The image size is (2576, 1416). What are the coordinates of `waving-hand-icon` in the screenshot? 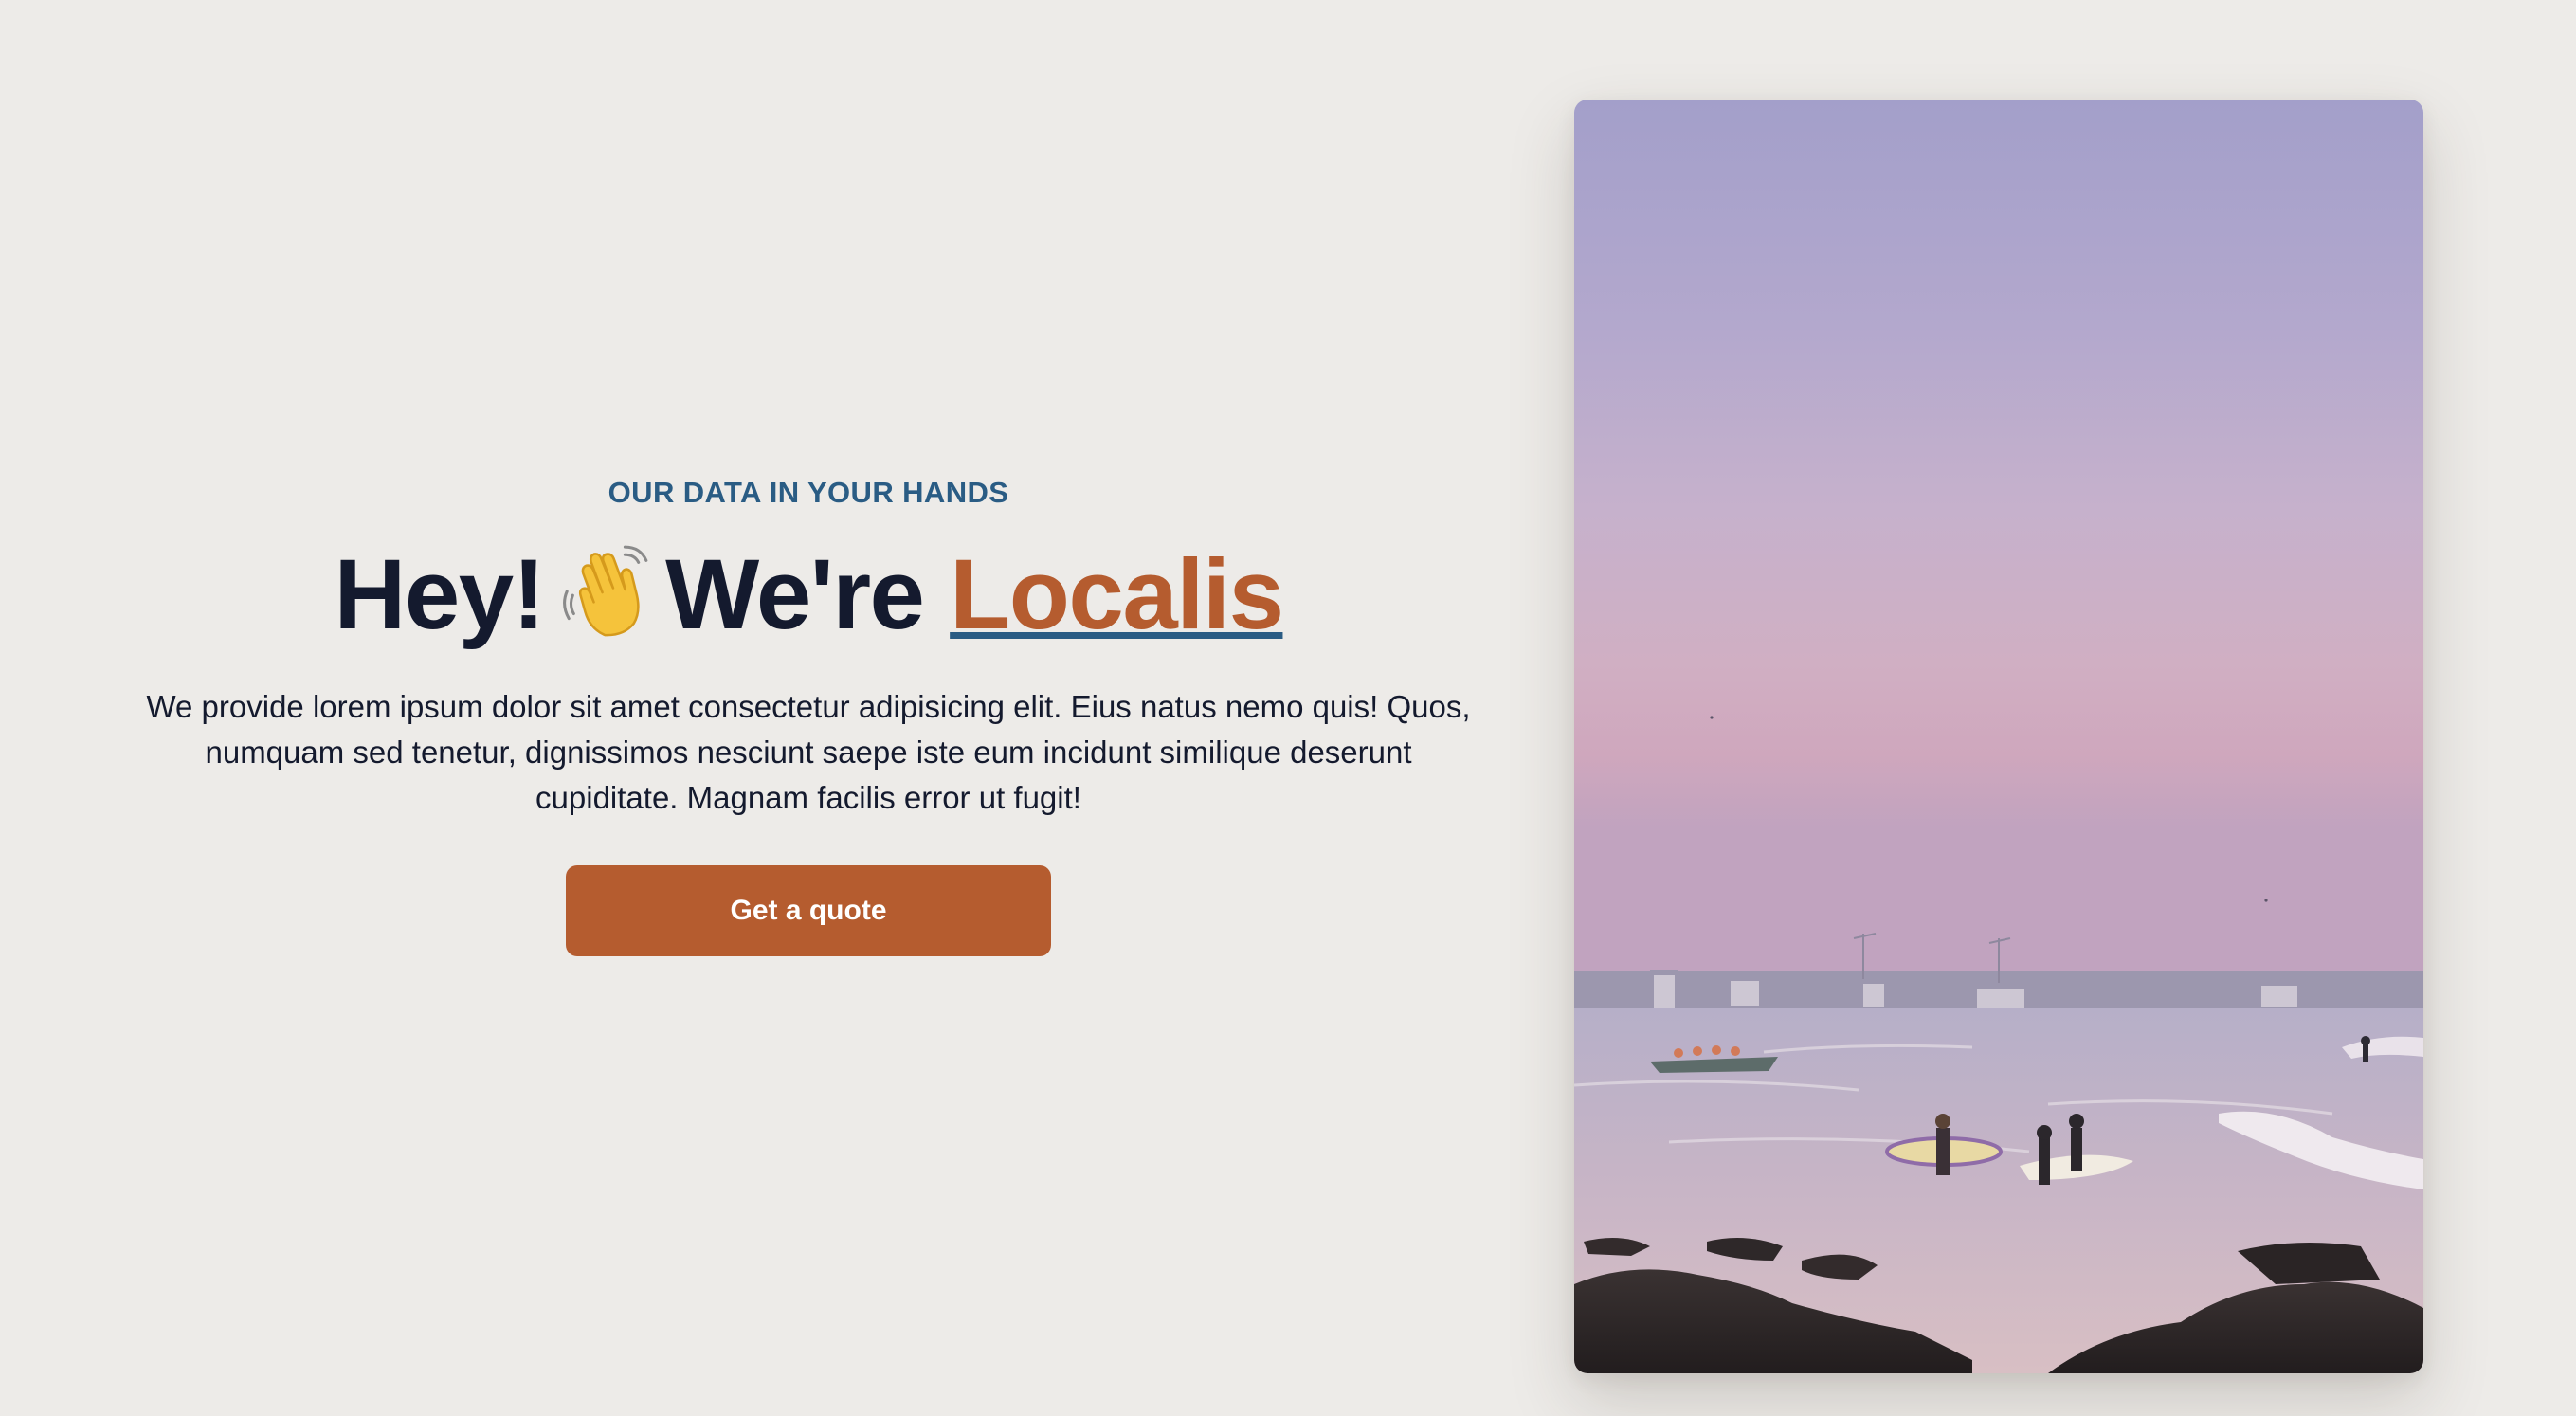 It's located at (605, 590).